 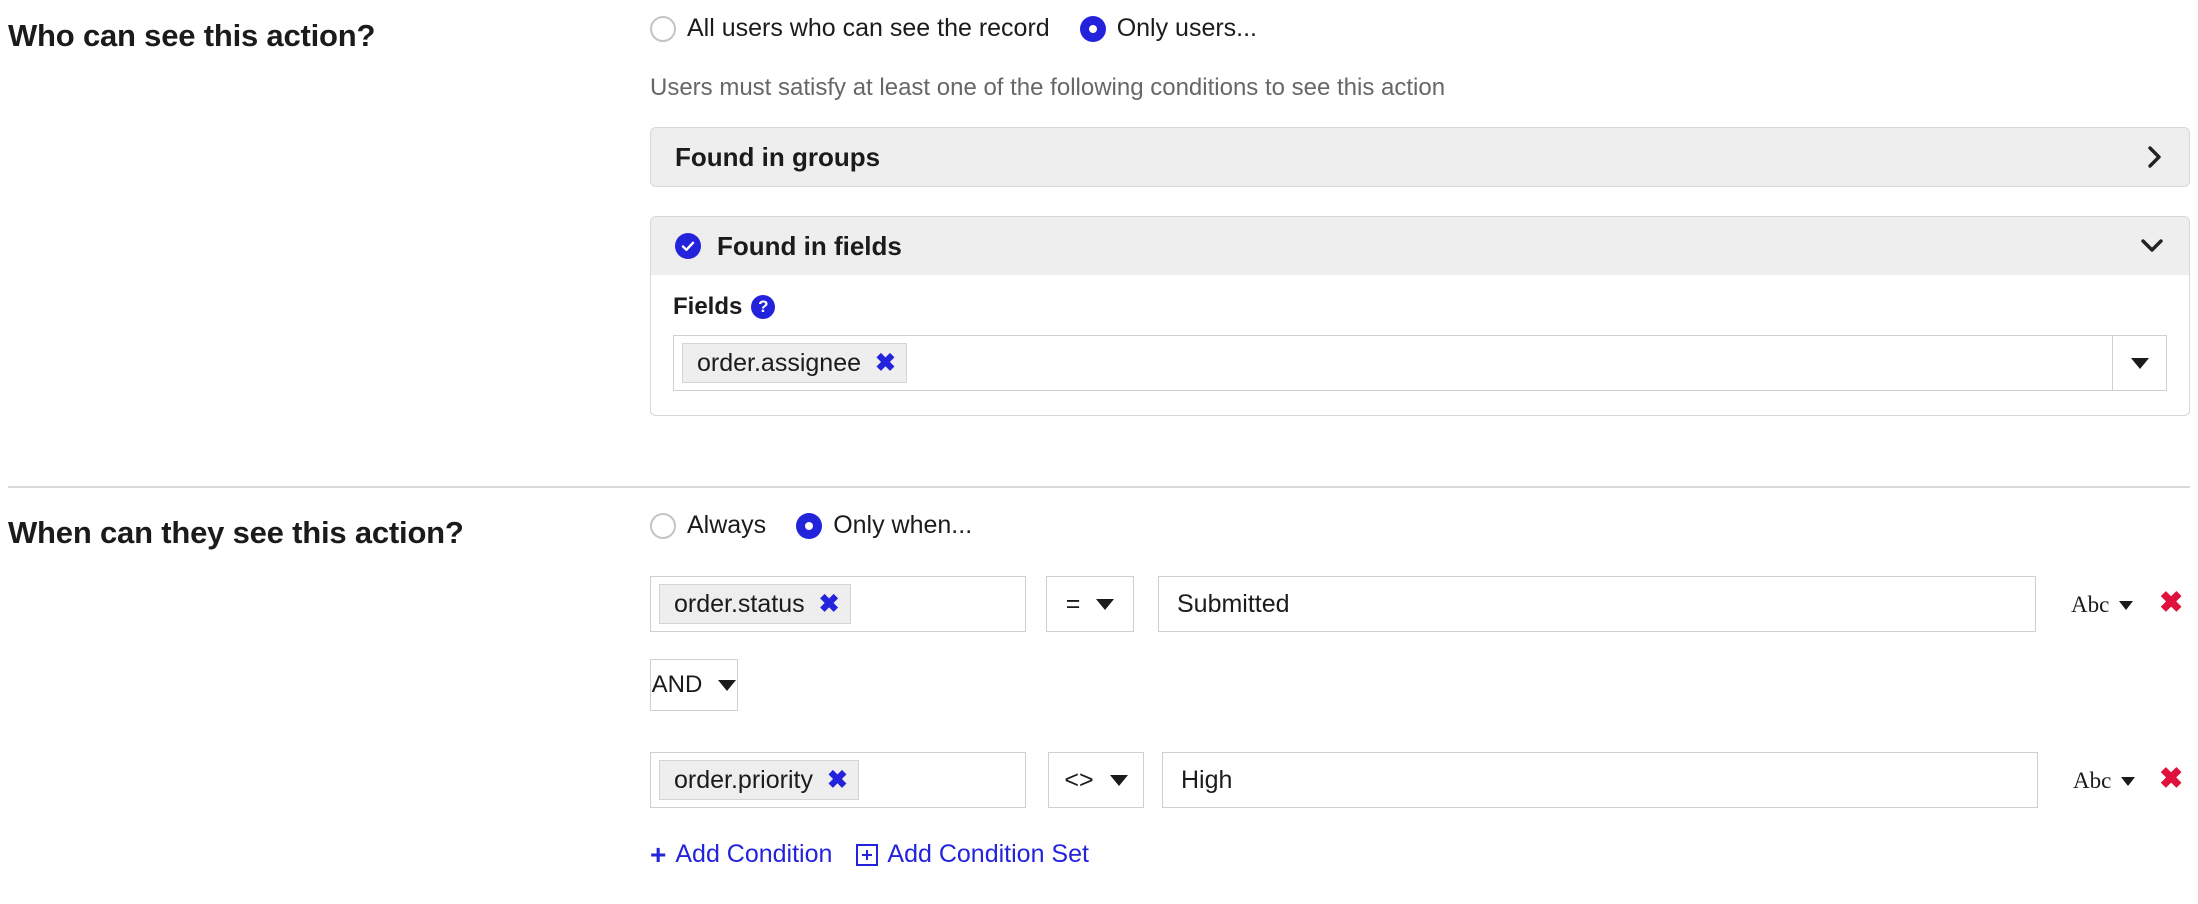 What do you see at coordinates (236, 532) in the screenshot?
I see `timing-section-title: When can they see this action?` at bounding box center [236, 532].